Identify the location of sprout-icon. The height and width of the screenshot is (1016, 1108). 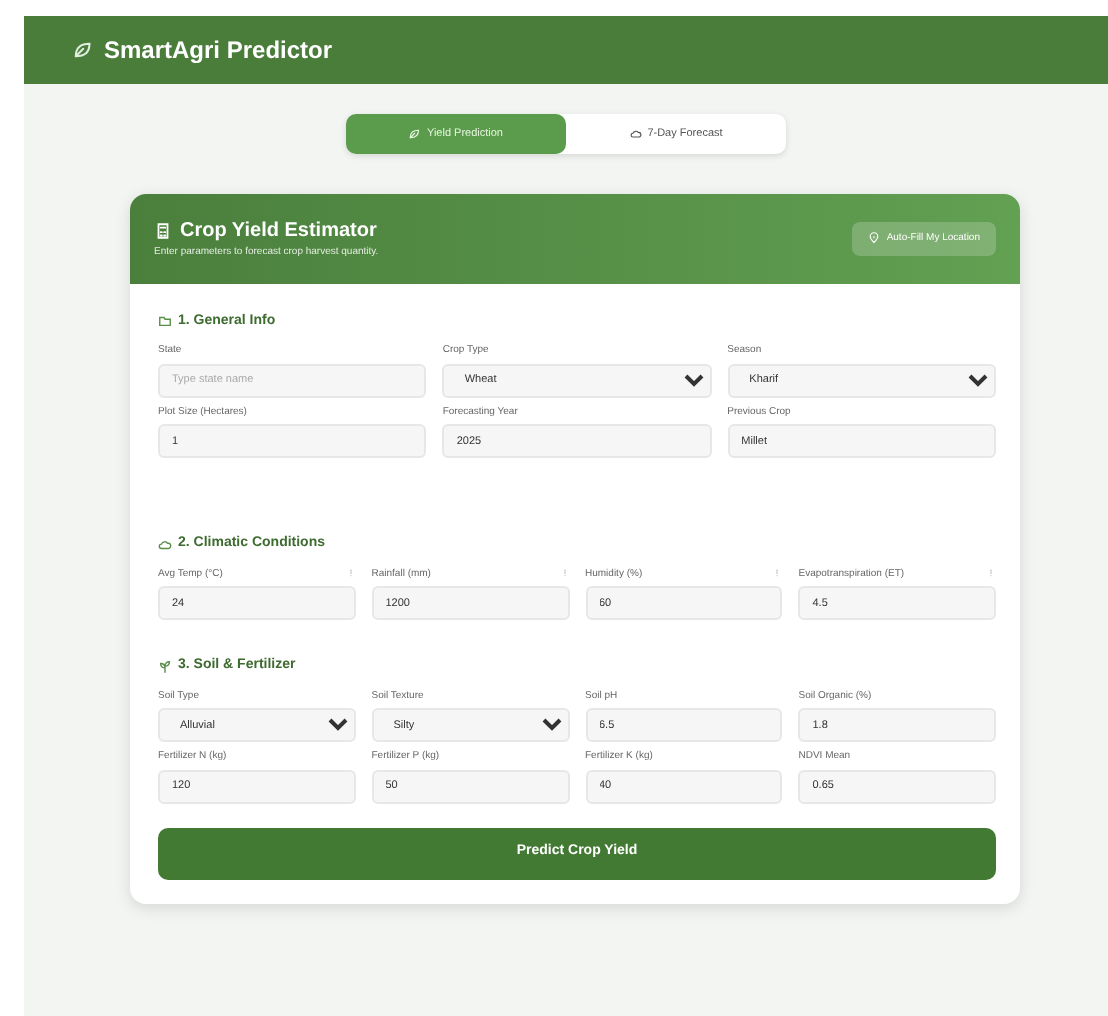
(165, 666).